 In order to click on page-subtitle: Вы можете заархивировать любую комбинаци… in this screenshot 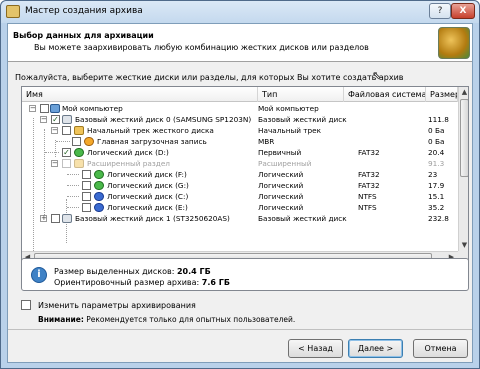, I will do `click(201, 47)`.